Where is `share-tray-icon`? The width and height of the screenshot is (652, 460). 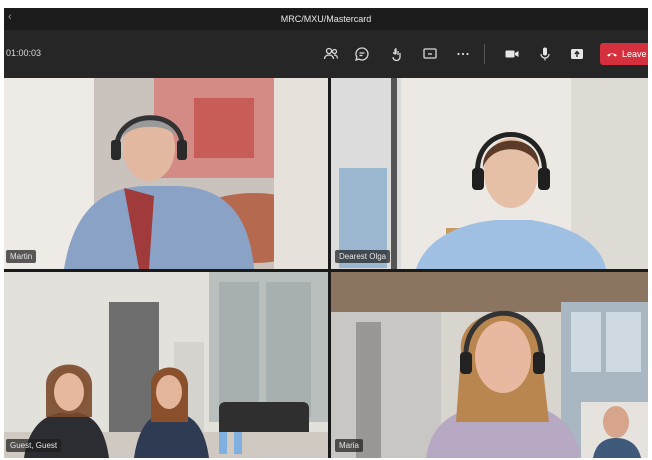
share-tray-icon is located at coordinates (577, 54).